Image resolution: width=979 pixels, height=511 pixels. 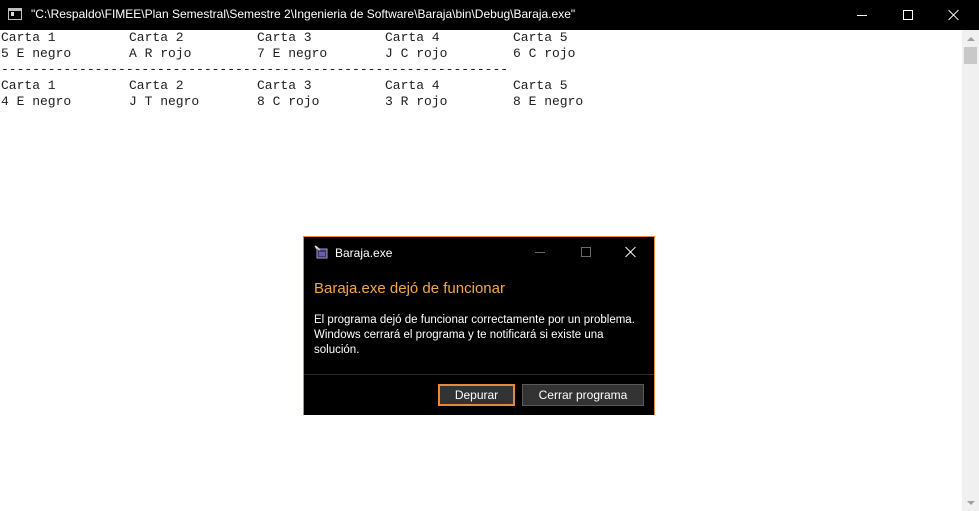 I want to click on round1-header-2: Carta 2, so click(x=156, y=37).